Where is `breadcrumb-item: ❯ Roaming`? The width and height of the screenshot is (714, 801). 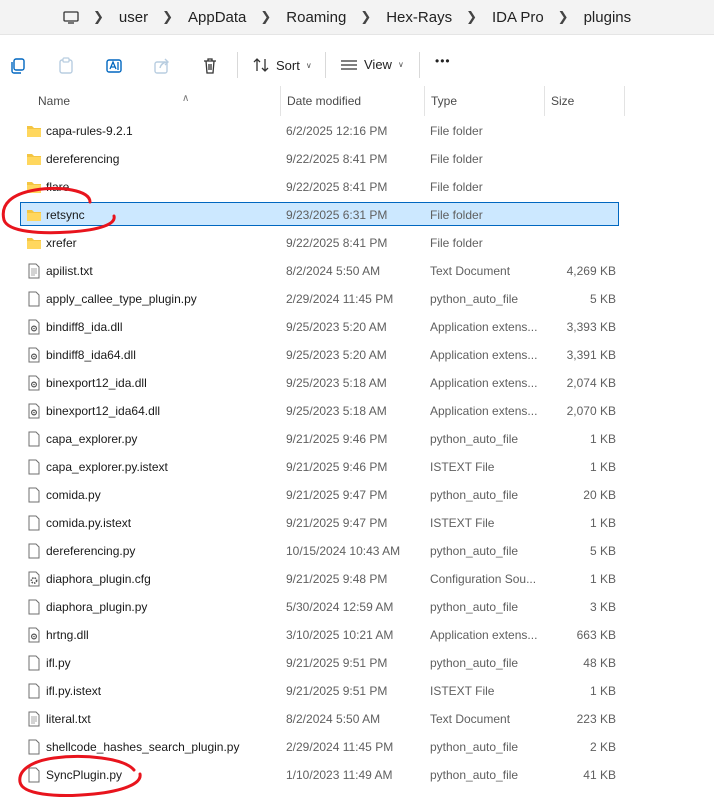
breadcrumb-item: ❯ Roaming is located at coordinates (310, 17).